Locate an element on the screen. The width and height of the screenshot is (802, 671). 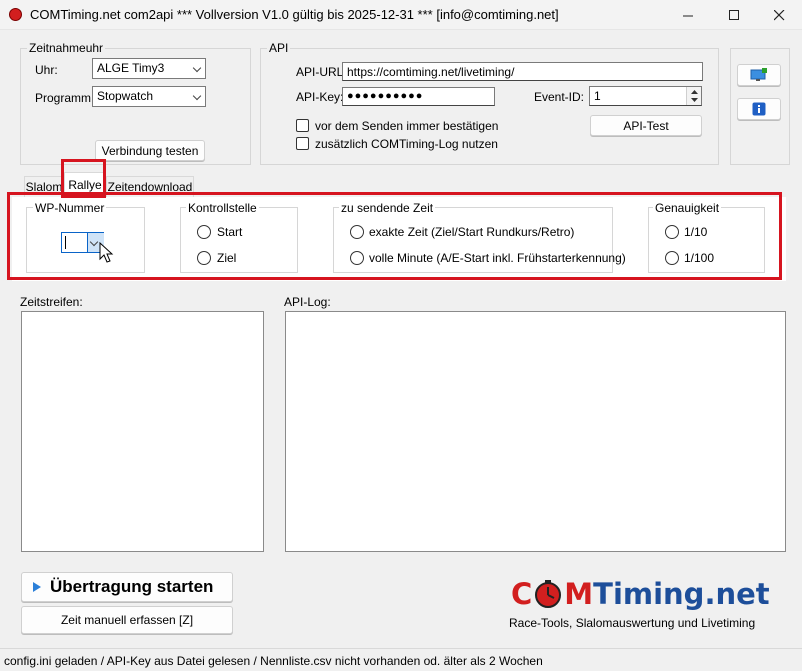
api-title: API is located at coordinates (279, 48).